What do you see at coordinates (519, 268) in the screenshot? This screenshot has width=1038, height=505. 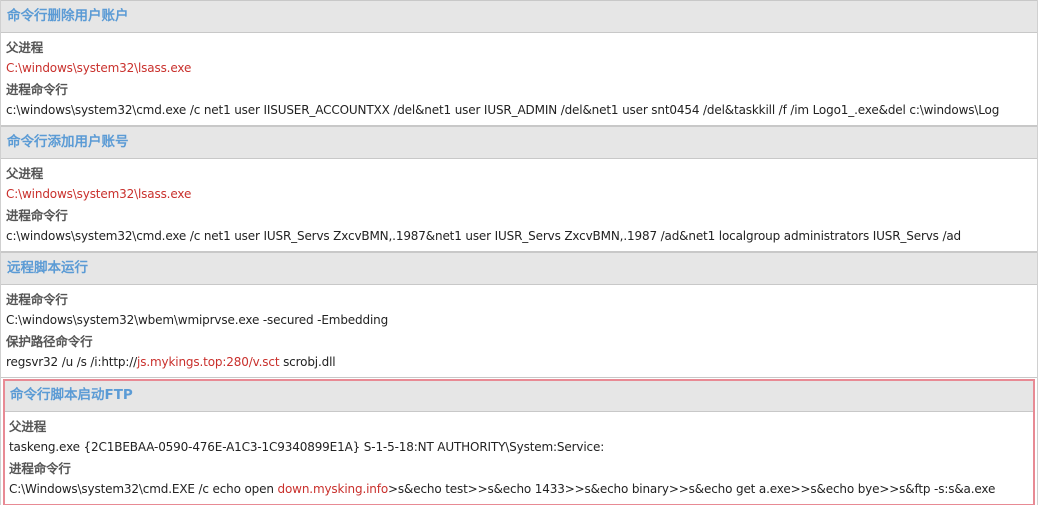 I see `section-title: 远程脚本运行` at bounding box center [519, 268].